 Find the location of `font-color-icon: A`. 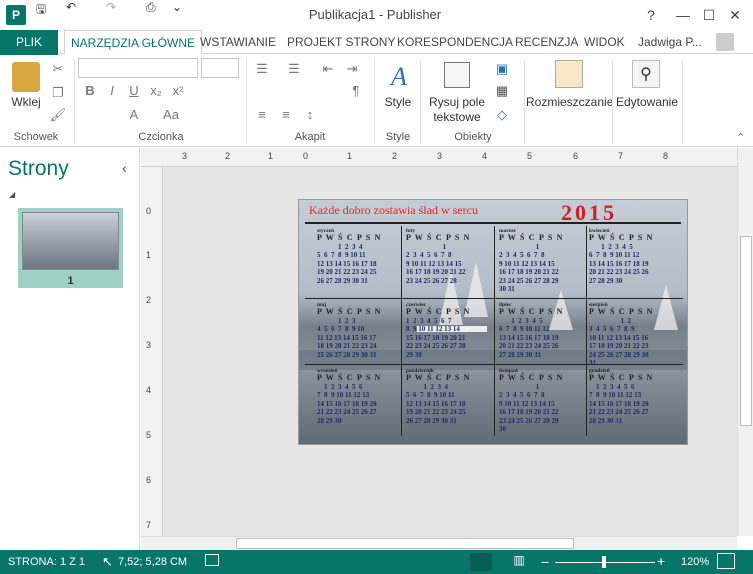

font-color-icon: A is located at coordinates (134, 115).